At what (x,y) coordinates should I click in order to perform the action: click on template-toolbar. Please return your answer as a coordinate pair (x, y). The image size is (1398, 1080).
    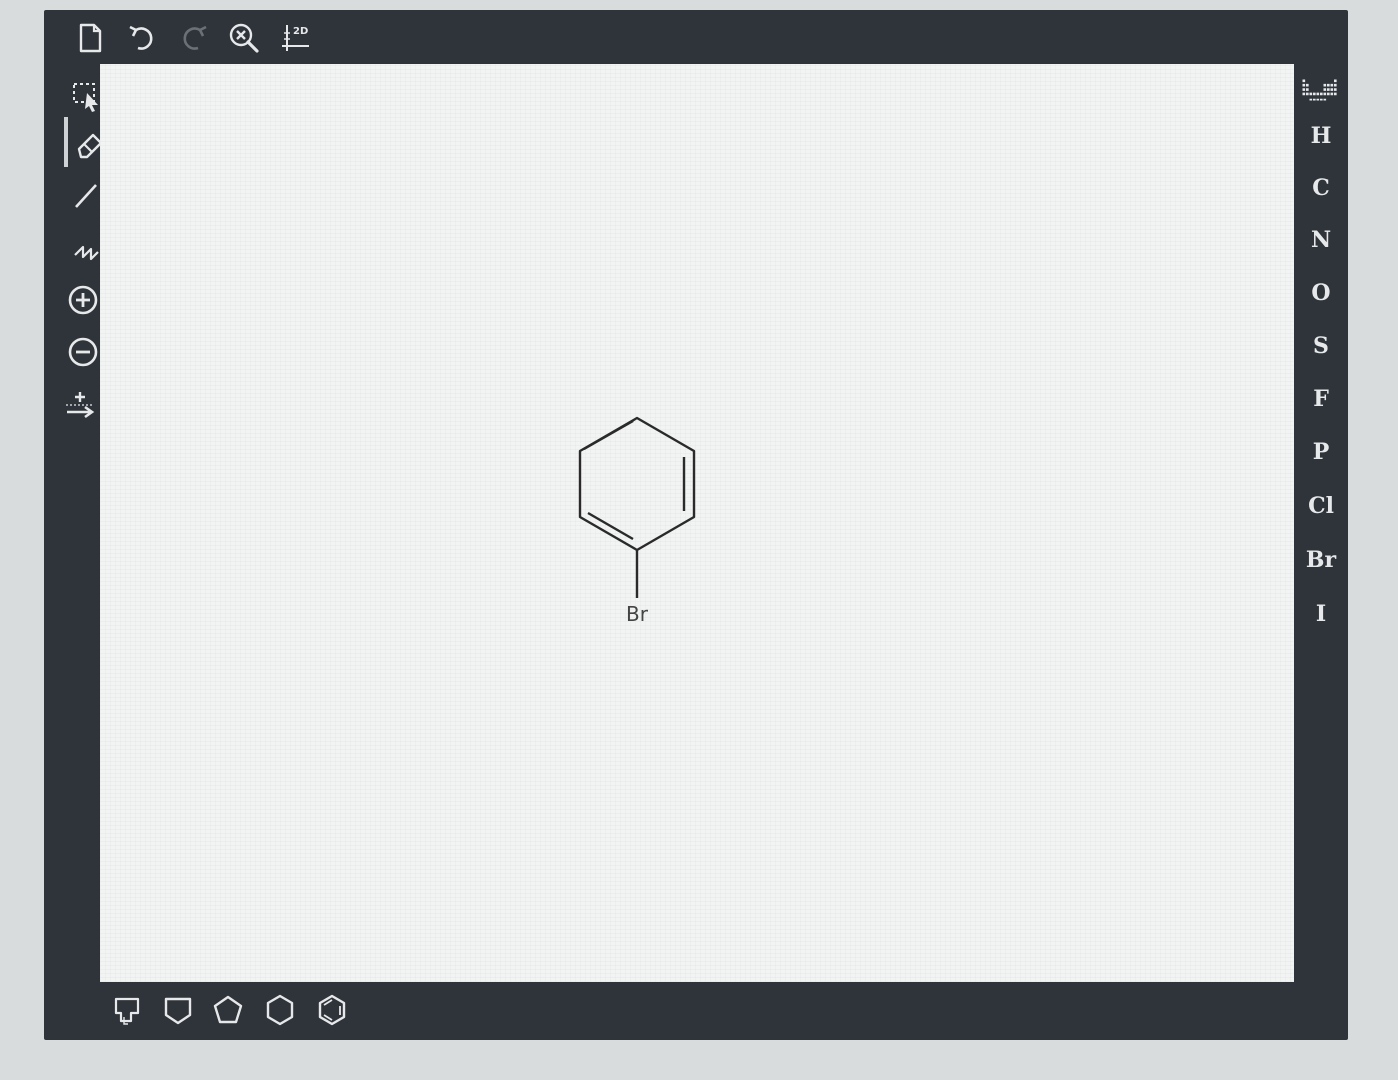
    Looking at the image, I should click on (697, 1011).